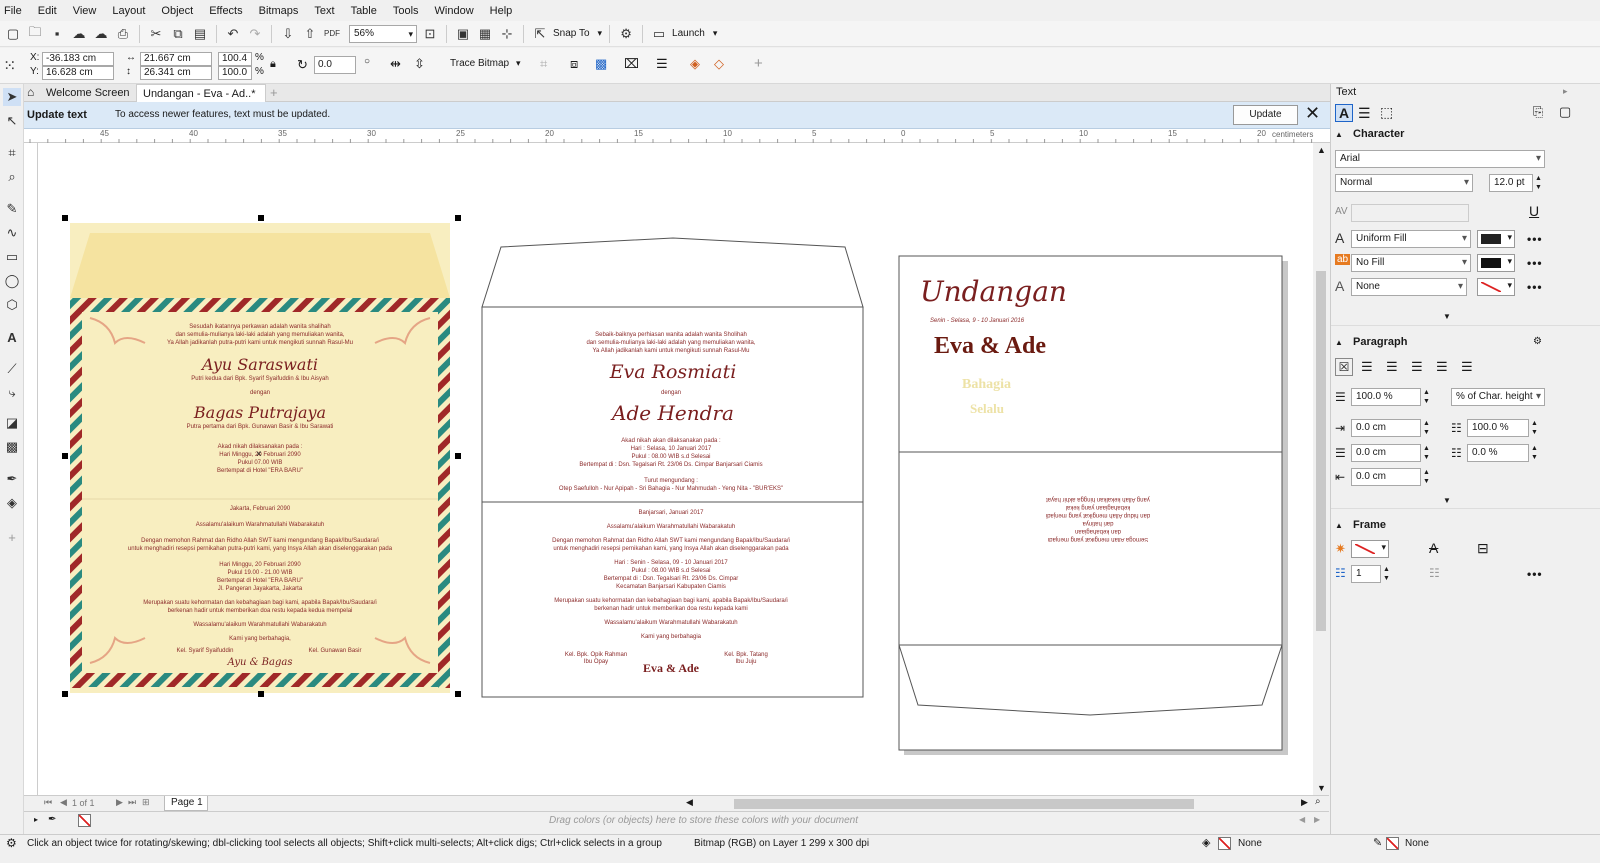  What do you see at coordinates (12, 503) in the screenshot?
I see `fill-tool-icon: ◈` at bounding box center [12, 503].